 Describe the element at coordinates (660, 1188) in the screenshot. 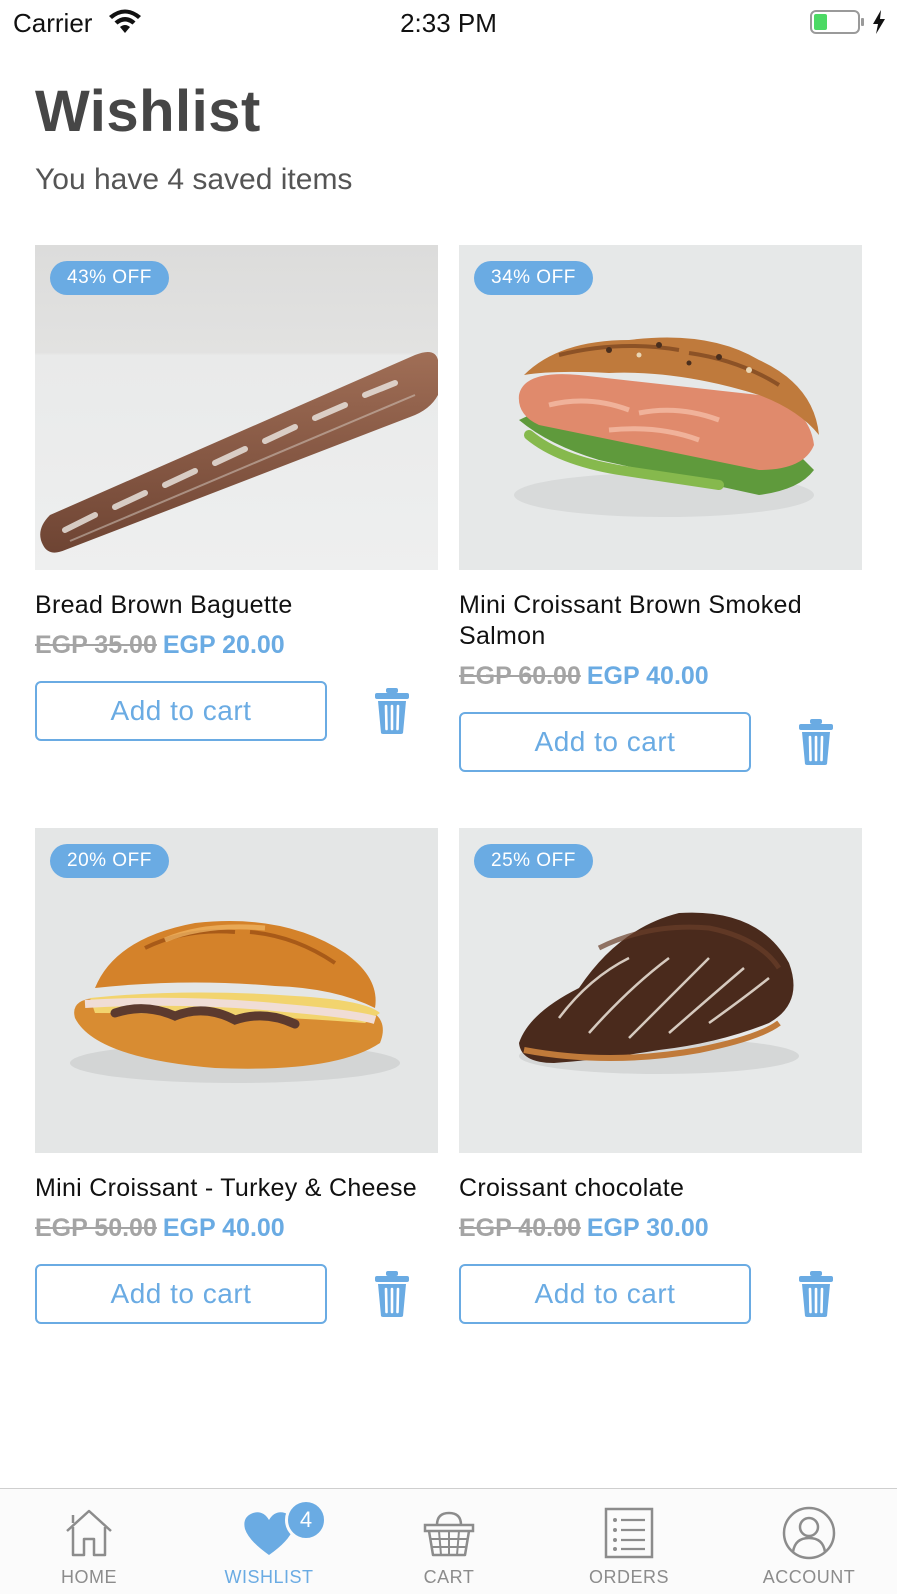

I see `product-name: Croissant chocolate` at that location.